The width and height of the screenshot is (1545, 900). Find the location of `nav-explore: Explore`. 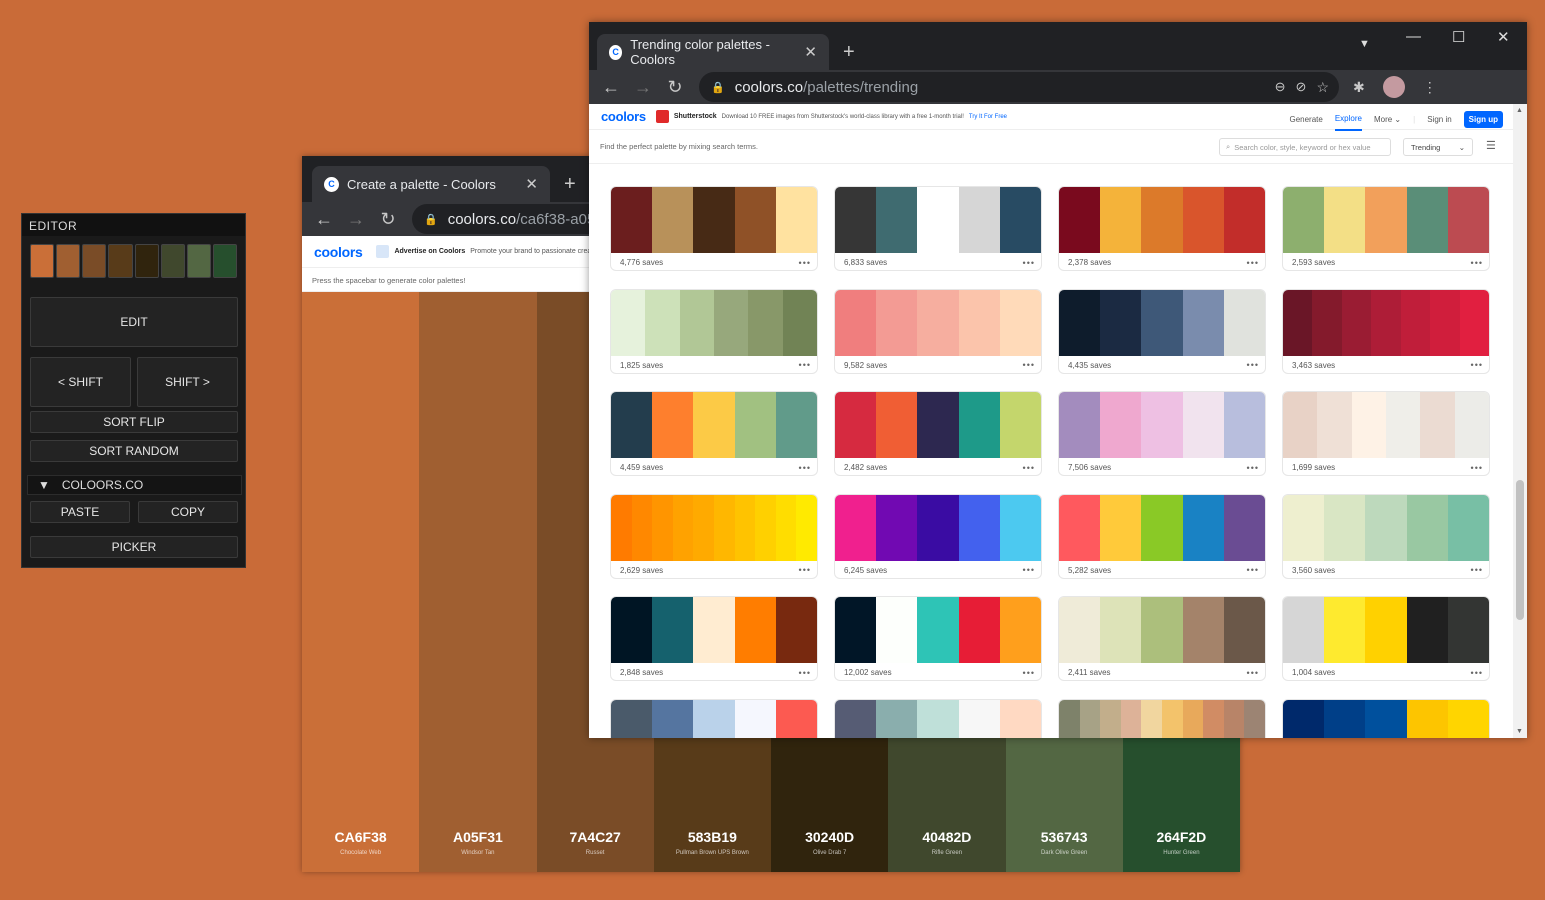

nav-explore: Explore is located at coordinates (1348, 122).